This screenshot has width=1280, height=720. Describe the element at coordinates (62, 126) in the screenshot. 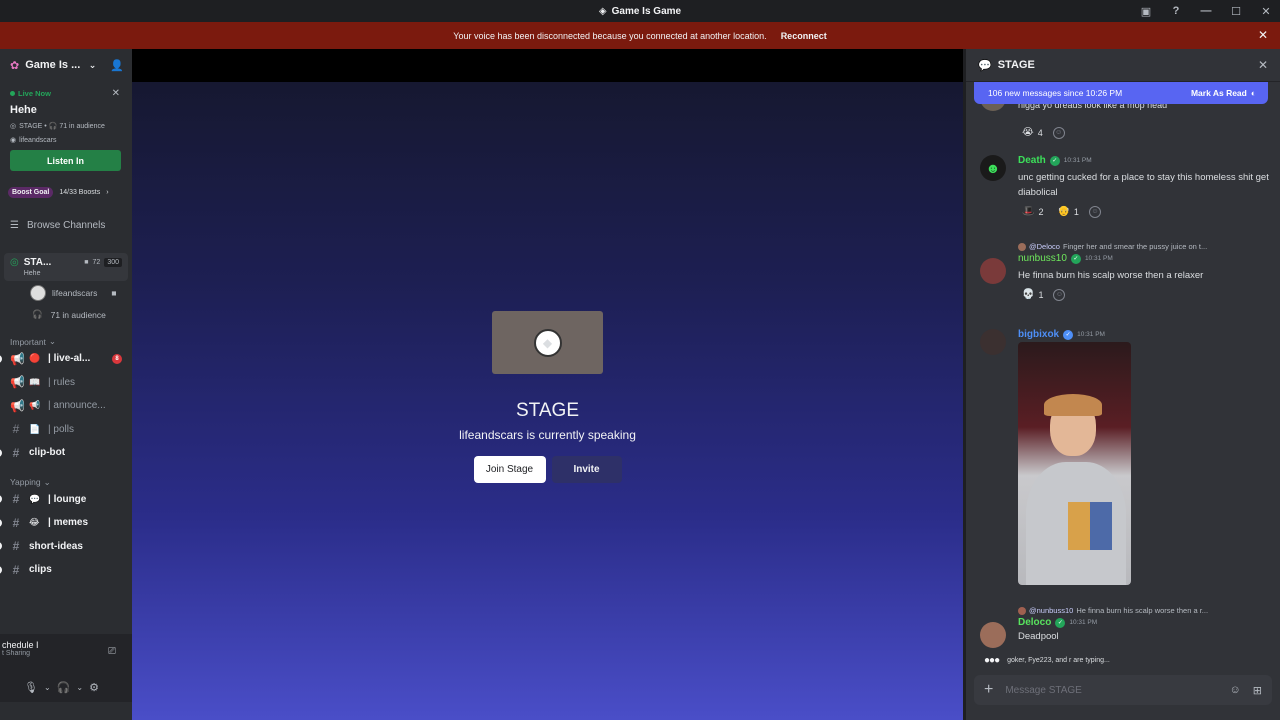

I see `live-meta-text: STAGE • 🎧 71 in audience` at that location.